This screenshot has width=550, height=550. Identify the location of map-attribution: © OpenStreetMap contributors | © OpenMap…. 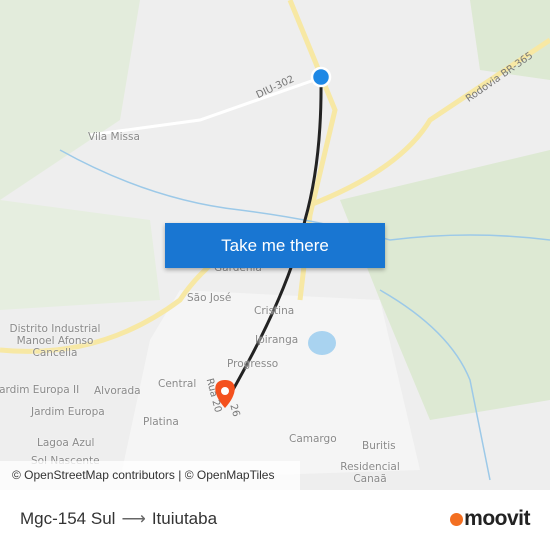
(150, 475).